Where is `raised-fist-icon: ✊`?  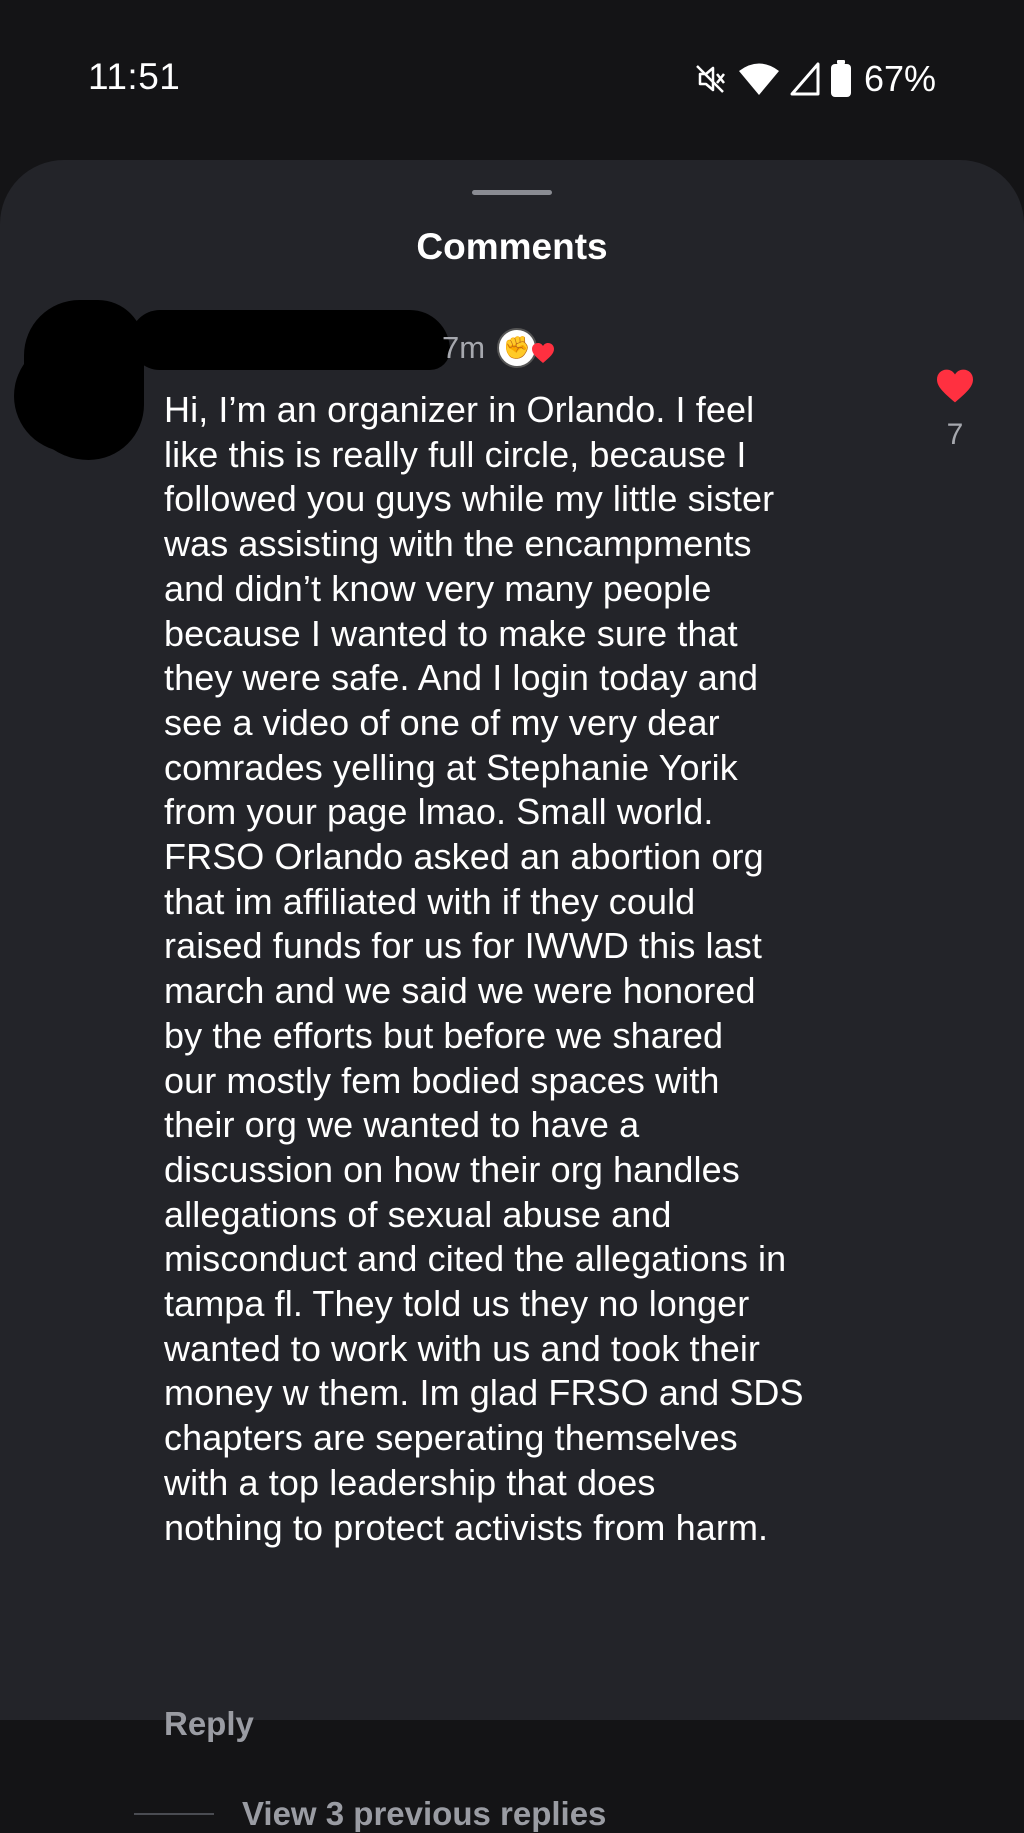 raised-fist-icon: ✊ is located at coordinates (517, 347).